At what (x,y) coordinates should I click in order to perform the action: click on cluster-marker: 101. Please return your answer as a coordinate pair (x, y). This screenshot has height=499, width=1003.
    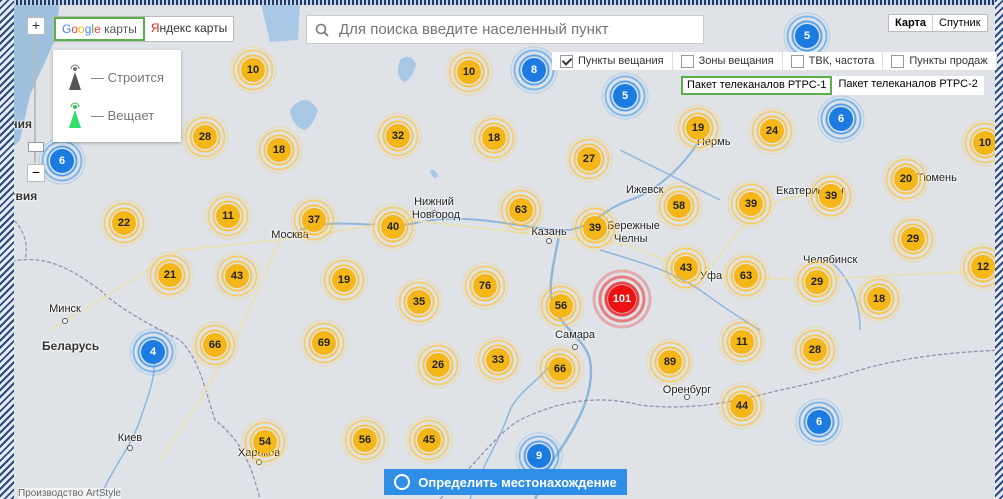
    Looking at the image, I should click on (622, 299).